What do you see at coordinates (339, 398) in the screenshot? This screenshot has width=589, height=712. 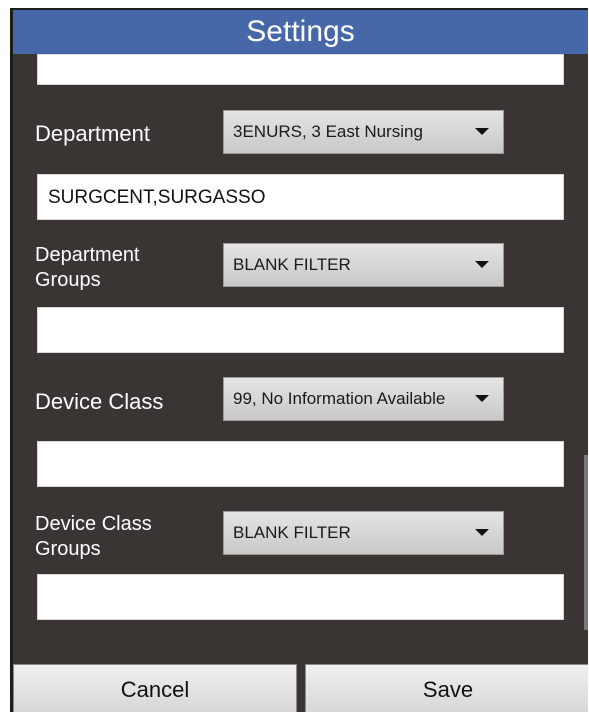 I see `device-class-select-value: 99, No Information Available` at bounding box center [339, 398].